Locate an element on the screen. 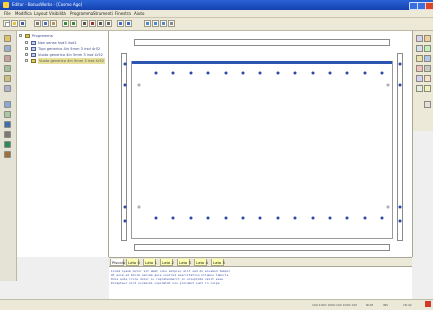 The height and width of the screenshot is (310, 433). tool-saw-icon is located at coordinates (7, 78).